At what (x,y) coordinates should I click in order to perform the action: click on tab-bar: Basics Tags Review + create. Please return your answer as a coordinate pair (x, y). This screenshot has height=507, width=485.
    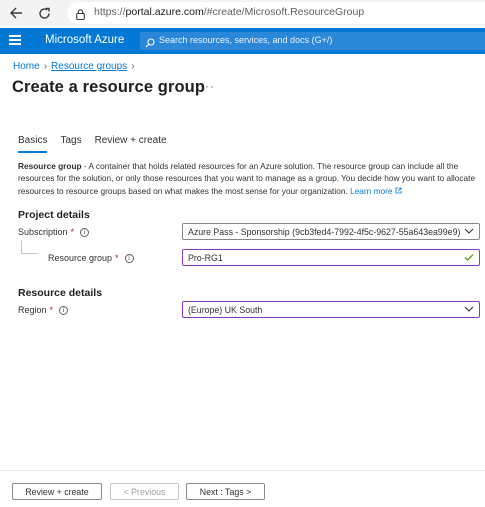
    Looking at the image, I should click on (99, 144).